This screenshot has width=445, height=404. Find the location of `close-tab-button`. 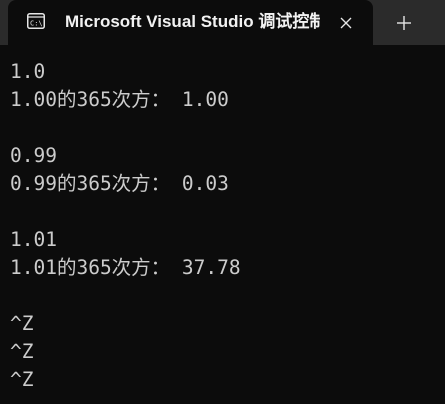

close-tab-button is located at coordinates (346, 23).